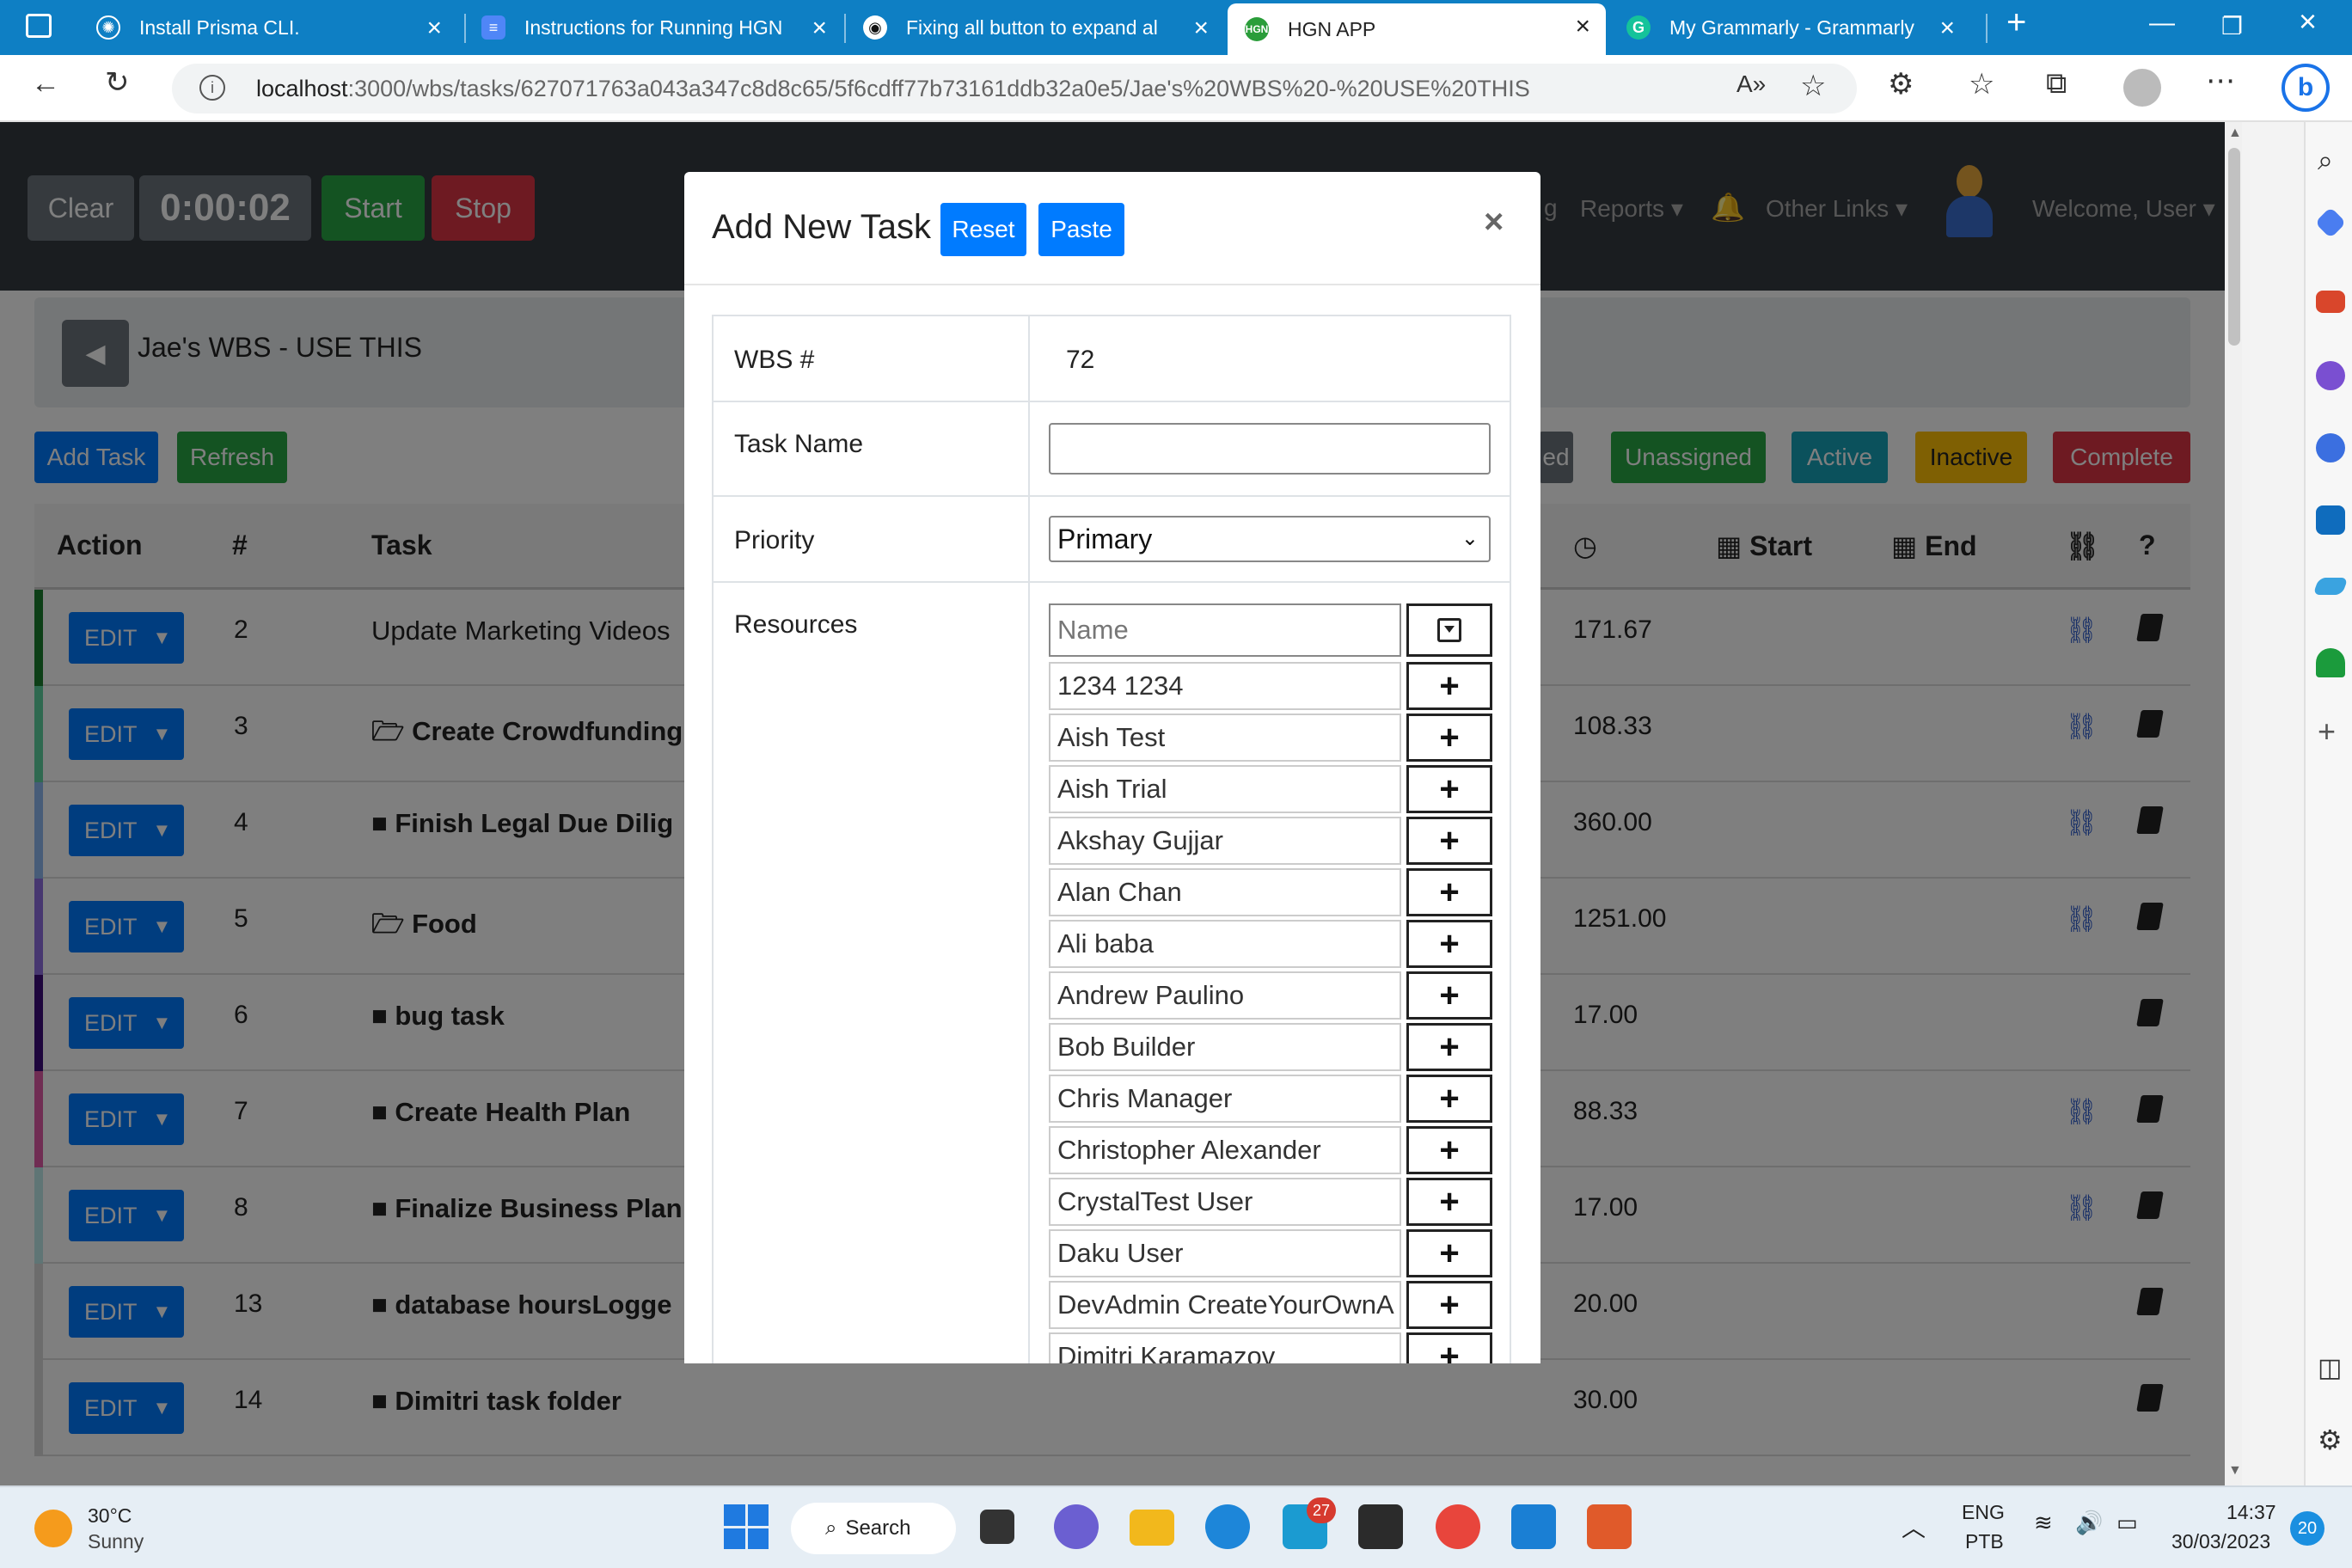 Image resolution: width=2352 pixels, height=1568 pixels. I want to click on resource-item: Christopher Alexander, so click(1225, 1150).